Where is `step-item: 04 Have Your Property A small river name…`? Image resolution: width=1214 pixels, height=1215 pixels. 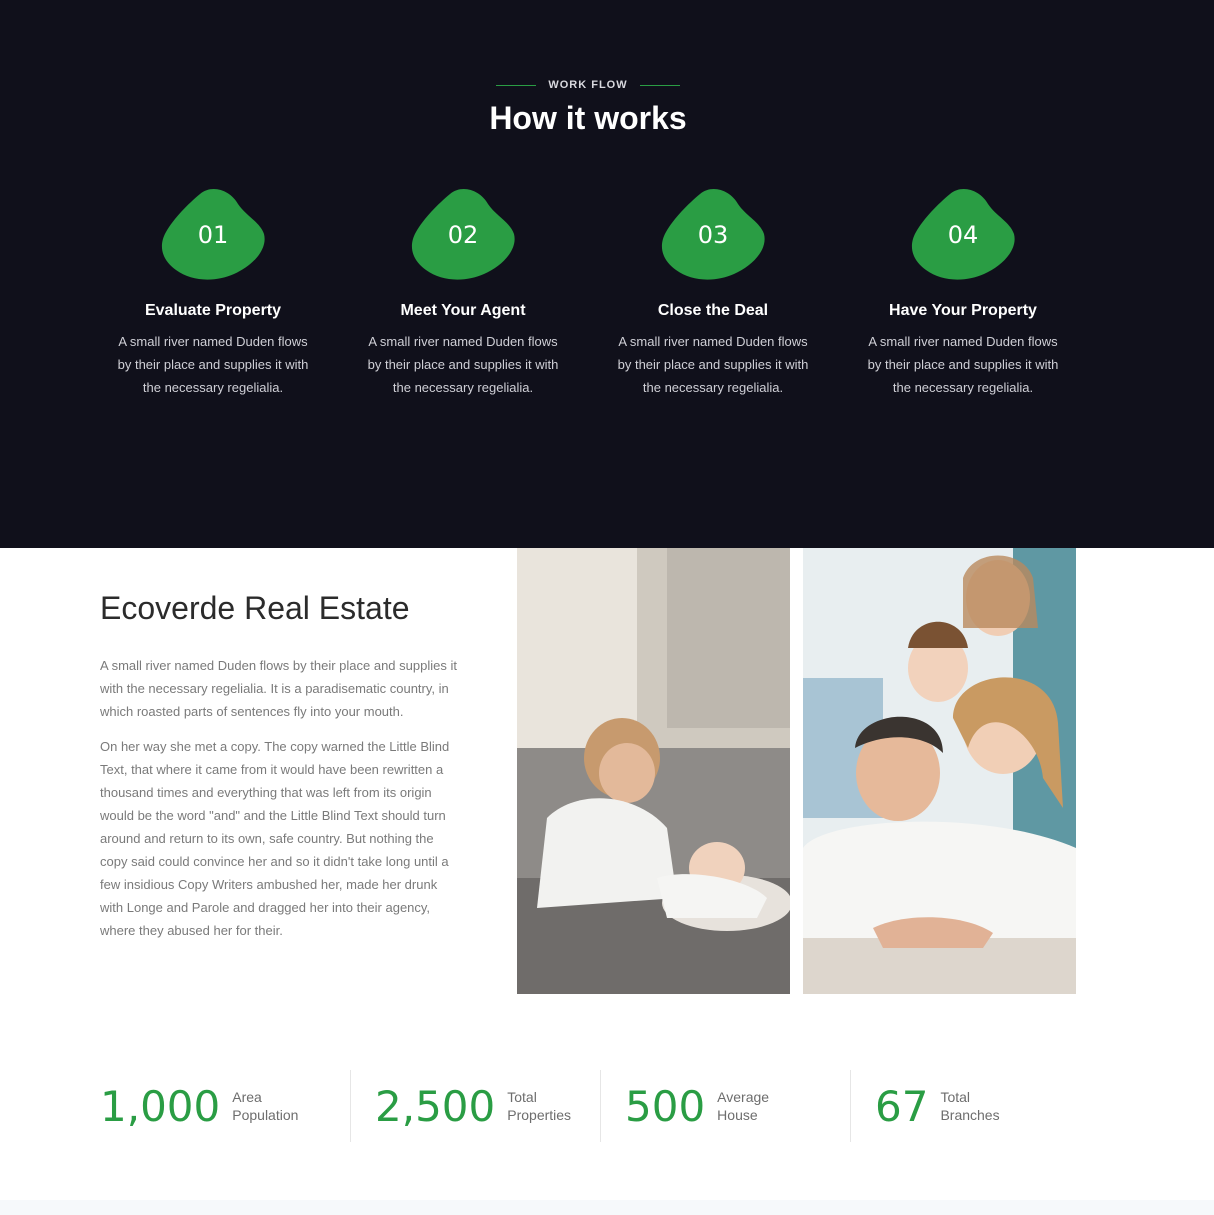
step-item: 04 Have Your Property A small river name… is located at coordinates (963, 293).